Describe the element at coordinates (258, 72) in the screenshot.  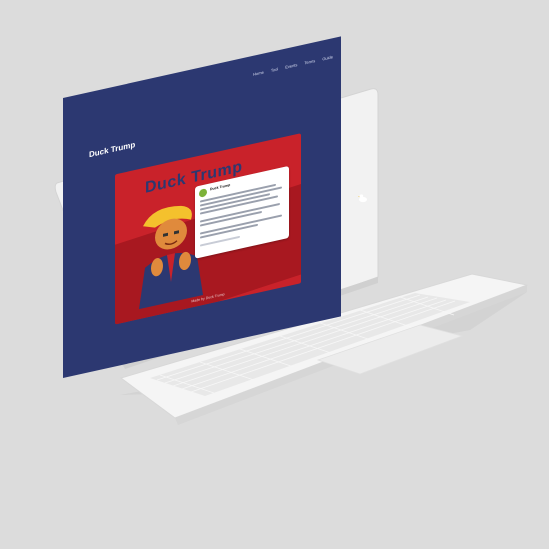
I see `nav-link-home: Home` at that location.